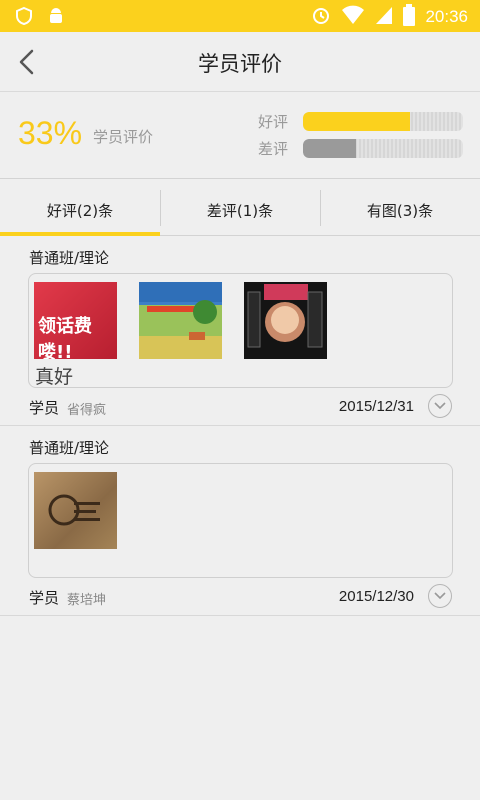 Image resolution: width=480 pixels, height=800 pixels. I want to click on top-app-bar: 学员评价, so click(240, 62).